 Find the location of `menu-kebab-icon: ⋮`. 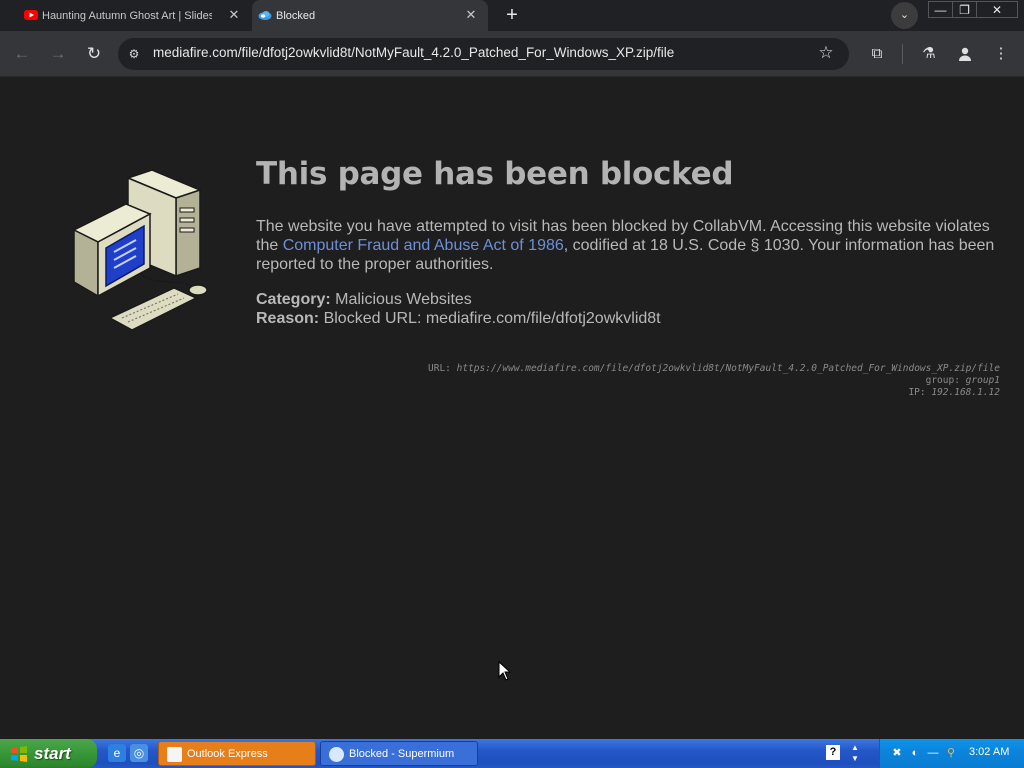

menu-kebab-icon: ⋮ is located at coordinates (1001, 54).